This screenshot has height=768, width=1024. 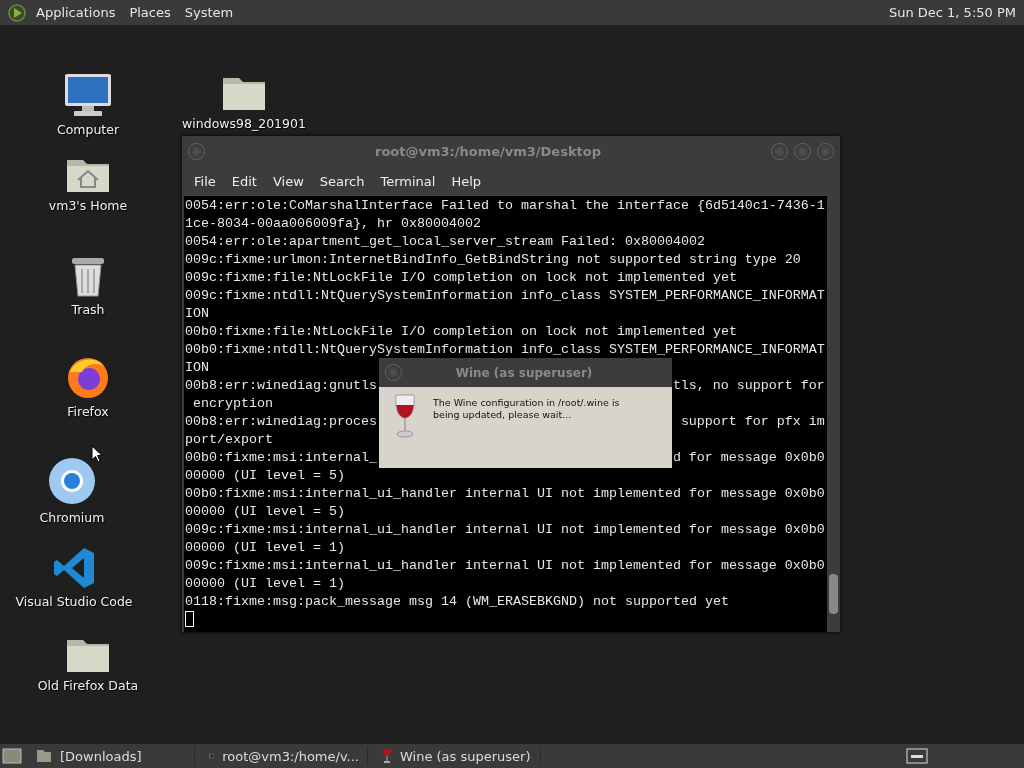 I want to click on monitor-icon, so click(x=88, y=95).